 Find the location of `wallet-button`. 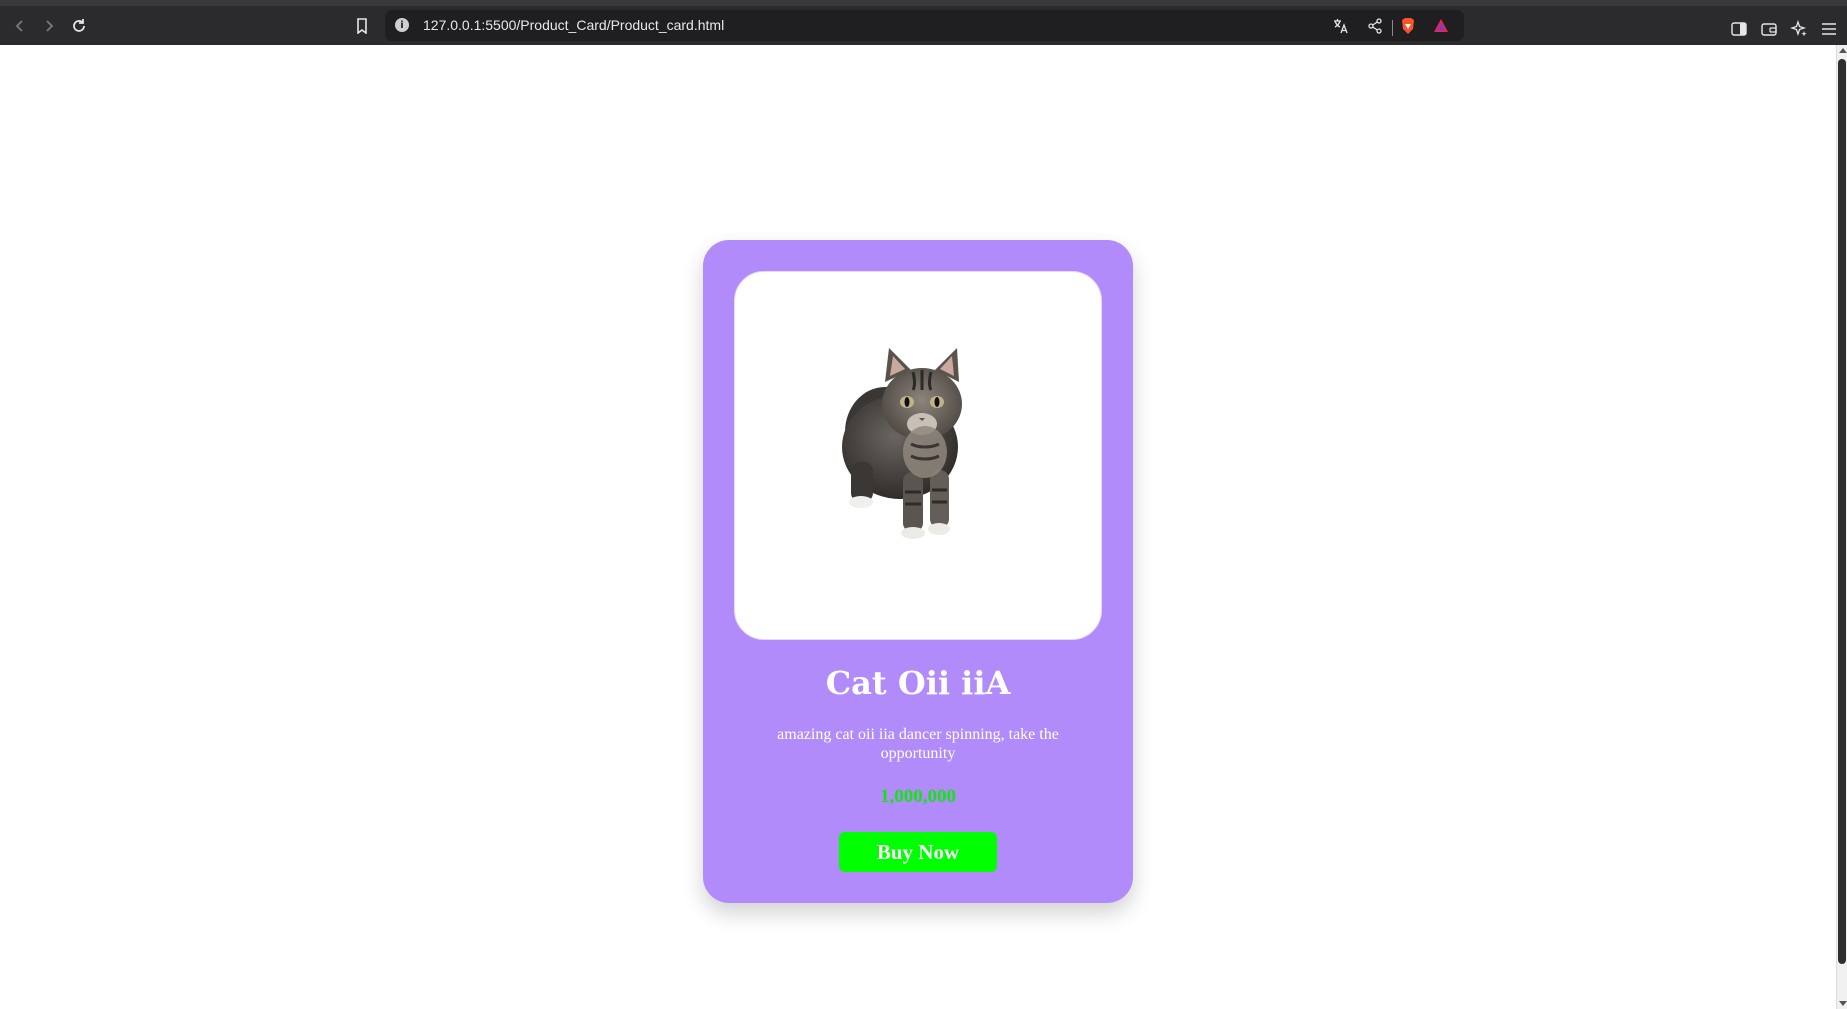

wallet-button is located at coordinates (1769, 29).